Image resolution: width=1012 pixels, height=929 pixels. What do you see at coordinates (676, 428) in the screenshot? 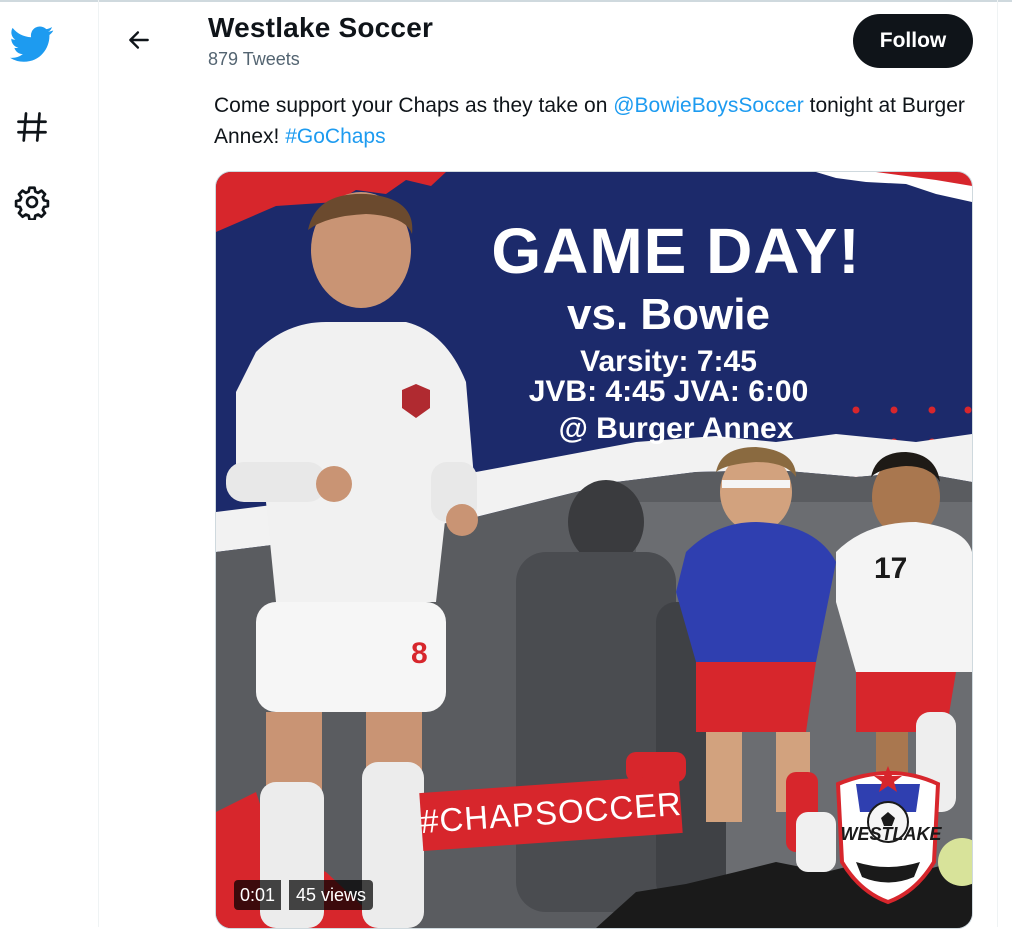
I see `poster-venue: @ Burger Annex` at bounding box center [676, 428].